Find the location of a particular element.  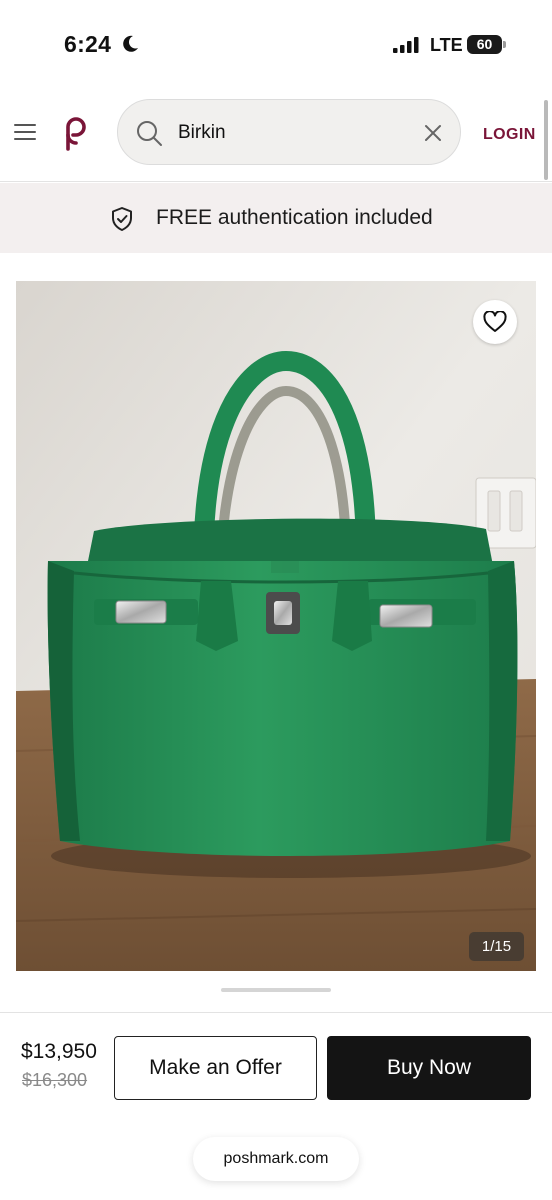

network-label: LTE is located at coordinates (446, 45).